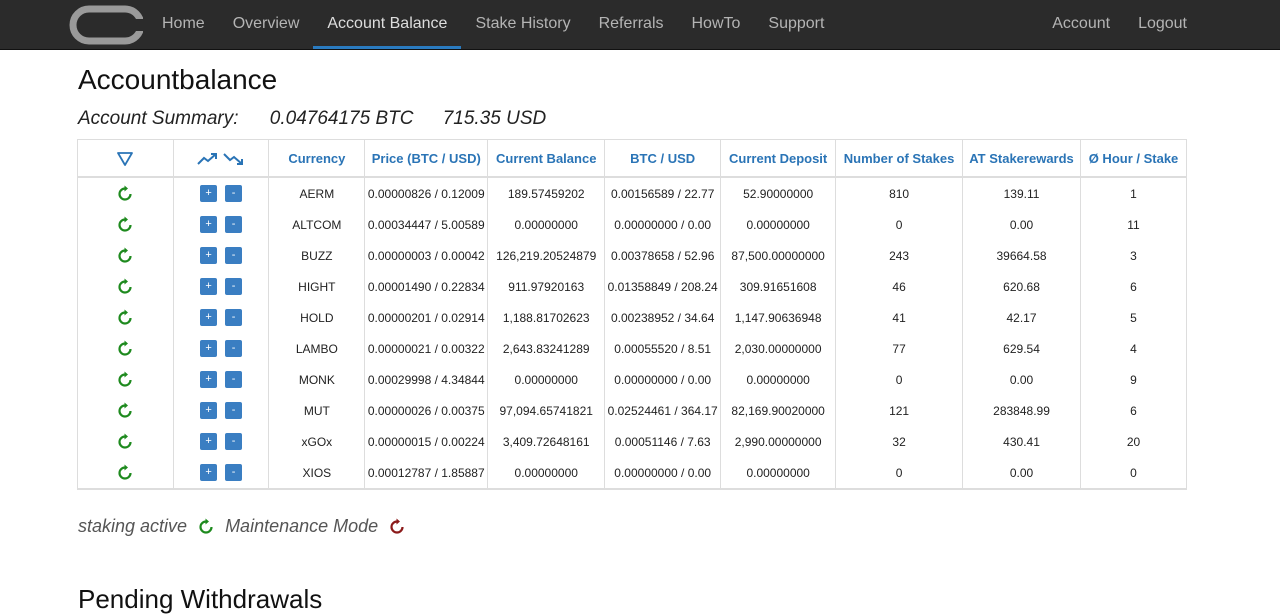 The image size is (1280, 615). What do you see at coordinates (317, 317) in the screenshot?
I see `currency-cell: HOLD` at bounding box center [317, 317].